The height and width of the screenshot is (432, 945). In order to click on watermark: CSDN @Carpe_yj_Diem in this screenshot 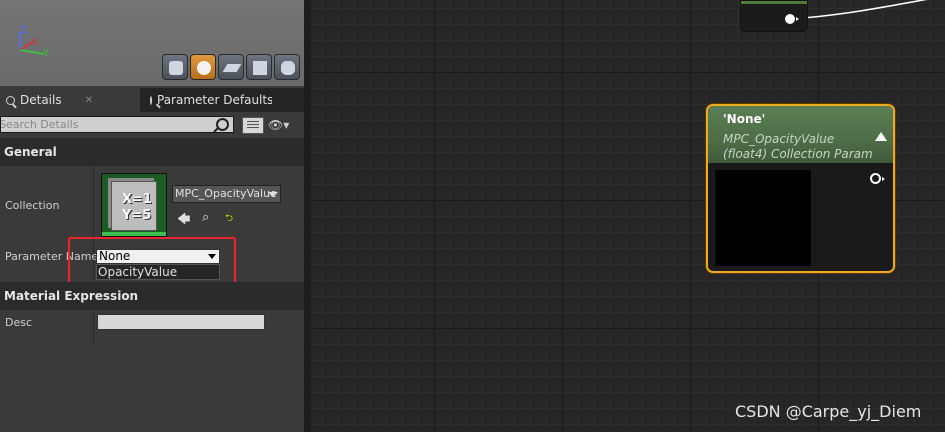, I will do `click(828, 411)`.